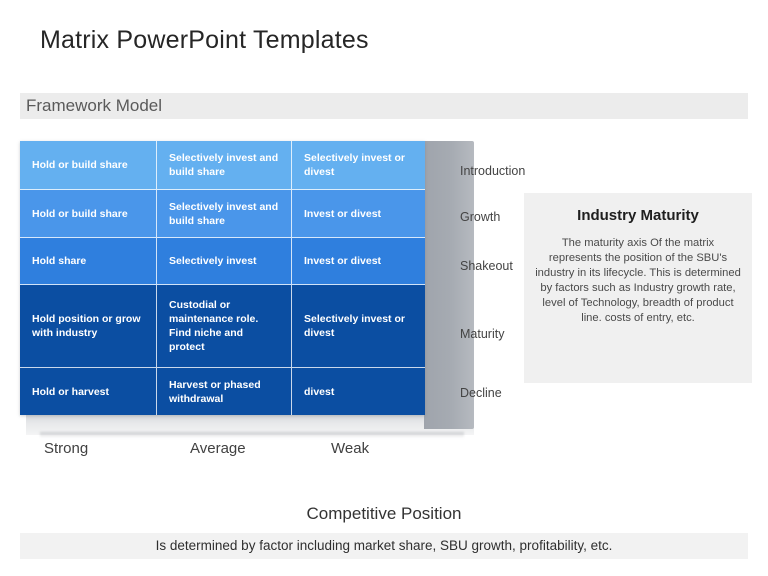 The height and width of the screenshot is (576, 768). What do you see at coordinates (482, 334) in the screenshot?
I see `stage-label-maturity: Maturity` at bounding box center [482, 334].